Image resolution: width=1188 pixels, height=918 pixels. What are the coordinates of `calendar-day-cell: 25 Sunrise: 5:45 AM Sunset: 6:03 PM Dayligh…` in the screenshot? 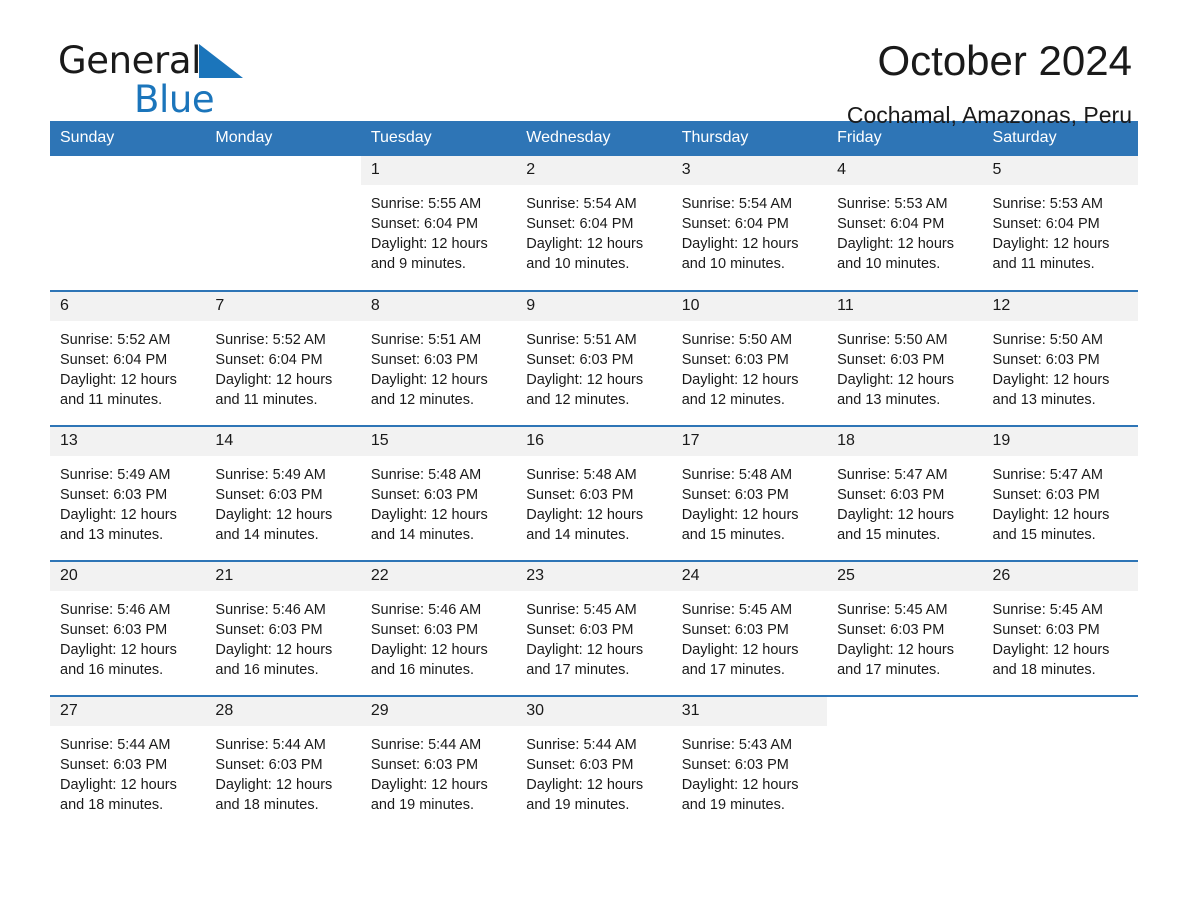 It's located at (905, 628).